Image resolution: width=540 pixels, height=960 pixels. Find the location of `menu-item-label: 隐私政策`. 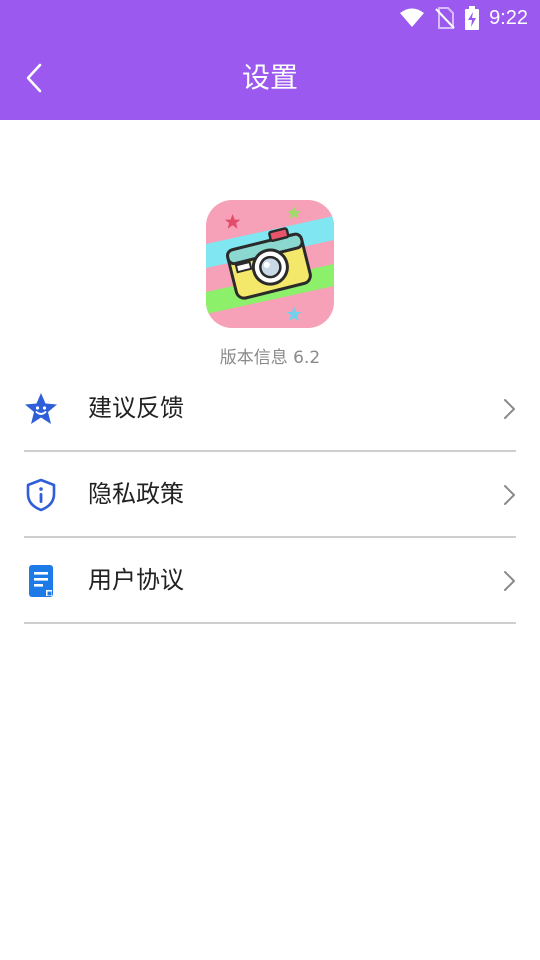

menu-item-label: 隐私政策 is located at coordinates (136, 494).